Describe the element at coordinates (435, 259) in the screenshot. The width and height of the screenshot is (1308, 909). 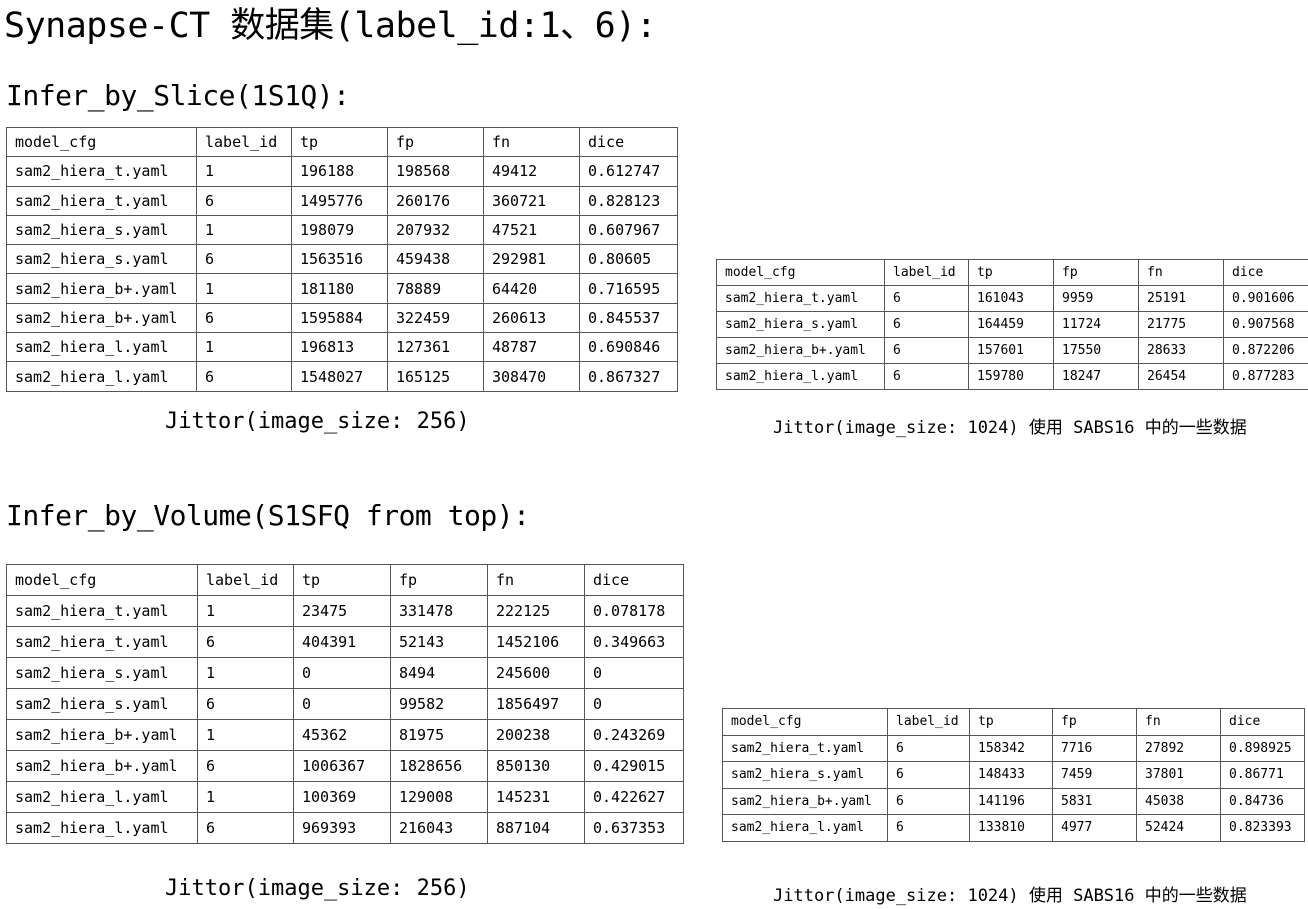
I see `table-cell: 459438` at that location.